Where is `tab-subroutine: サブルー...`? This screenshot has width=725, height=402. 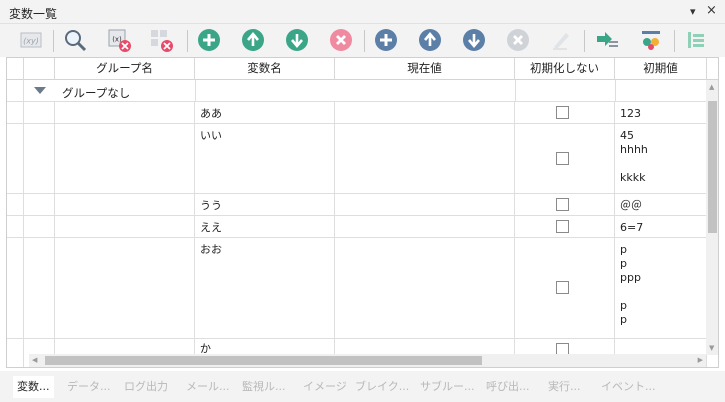 tab-subroutine: サブルー... is located at coordinates (447, 387).